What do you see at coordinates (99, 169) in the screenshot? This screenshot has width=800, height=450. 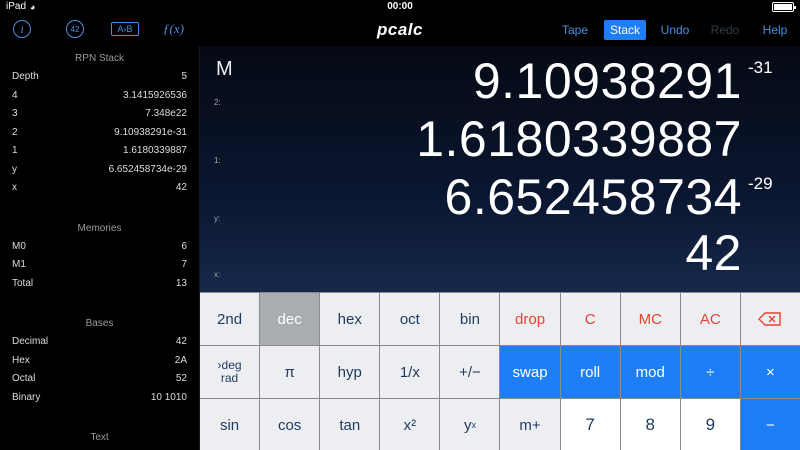 I see `rpn-row-y: y 6.652458734e-29` at bounding box center [99, 169].